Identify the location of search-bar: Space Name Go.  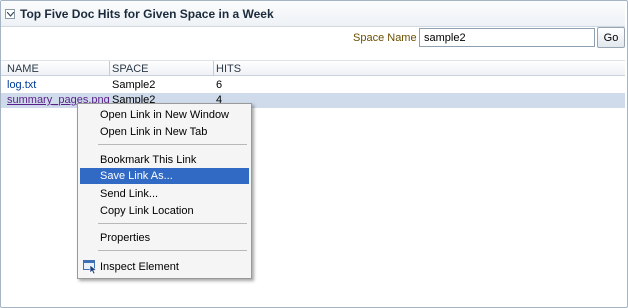
(313, 39).